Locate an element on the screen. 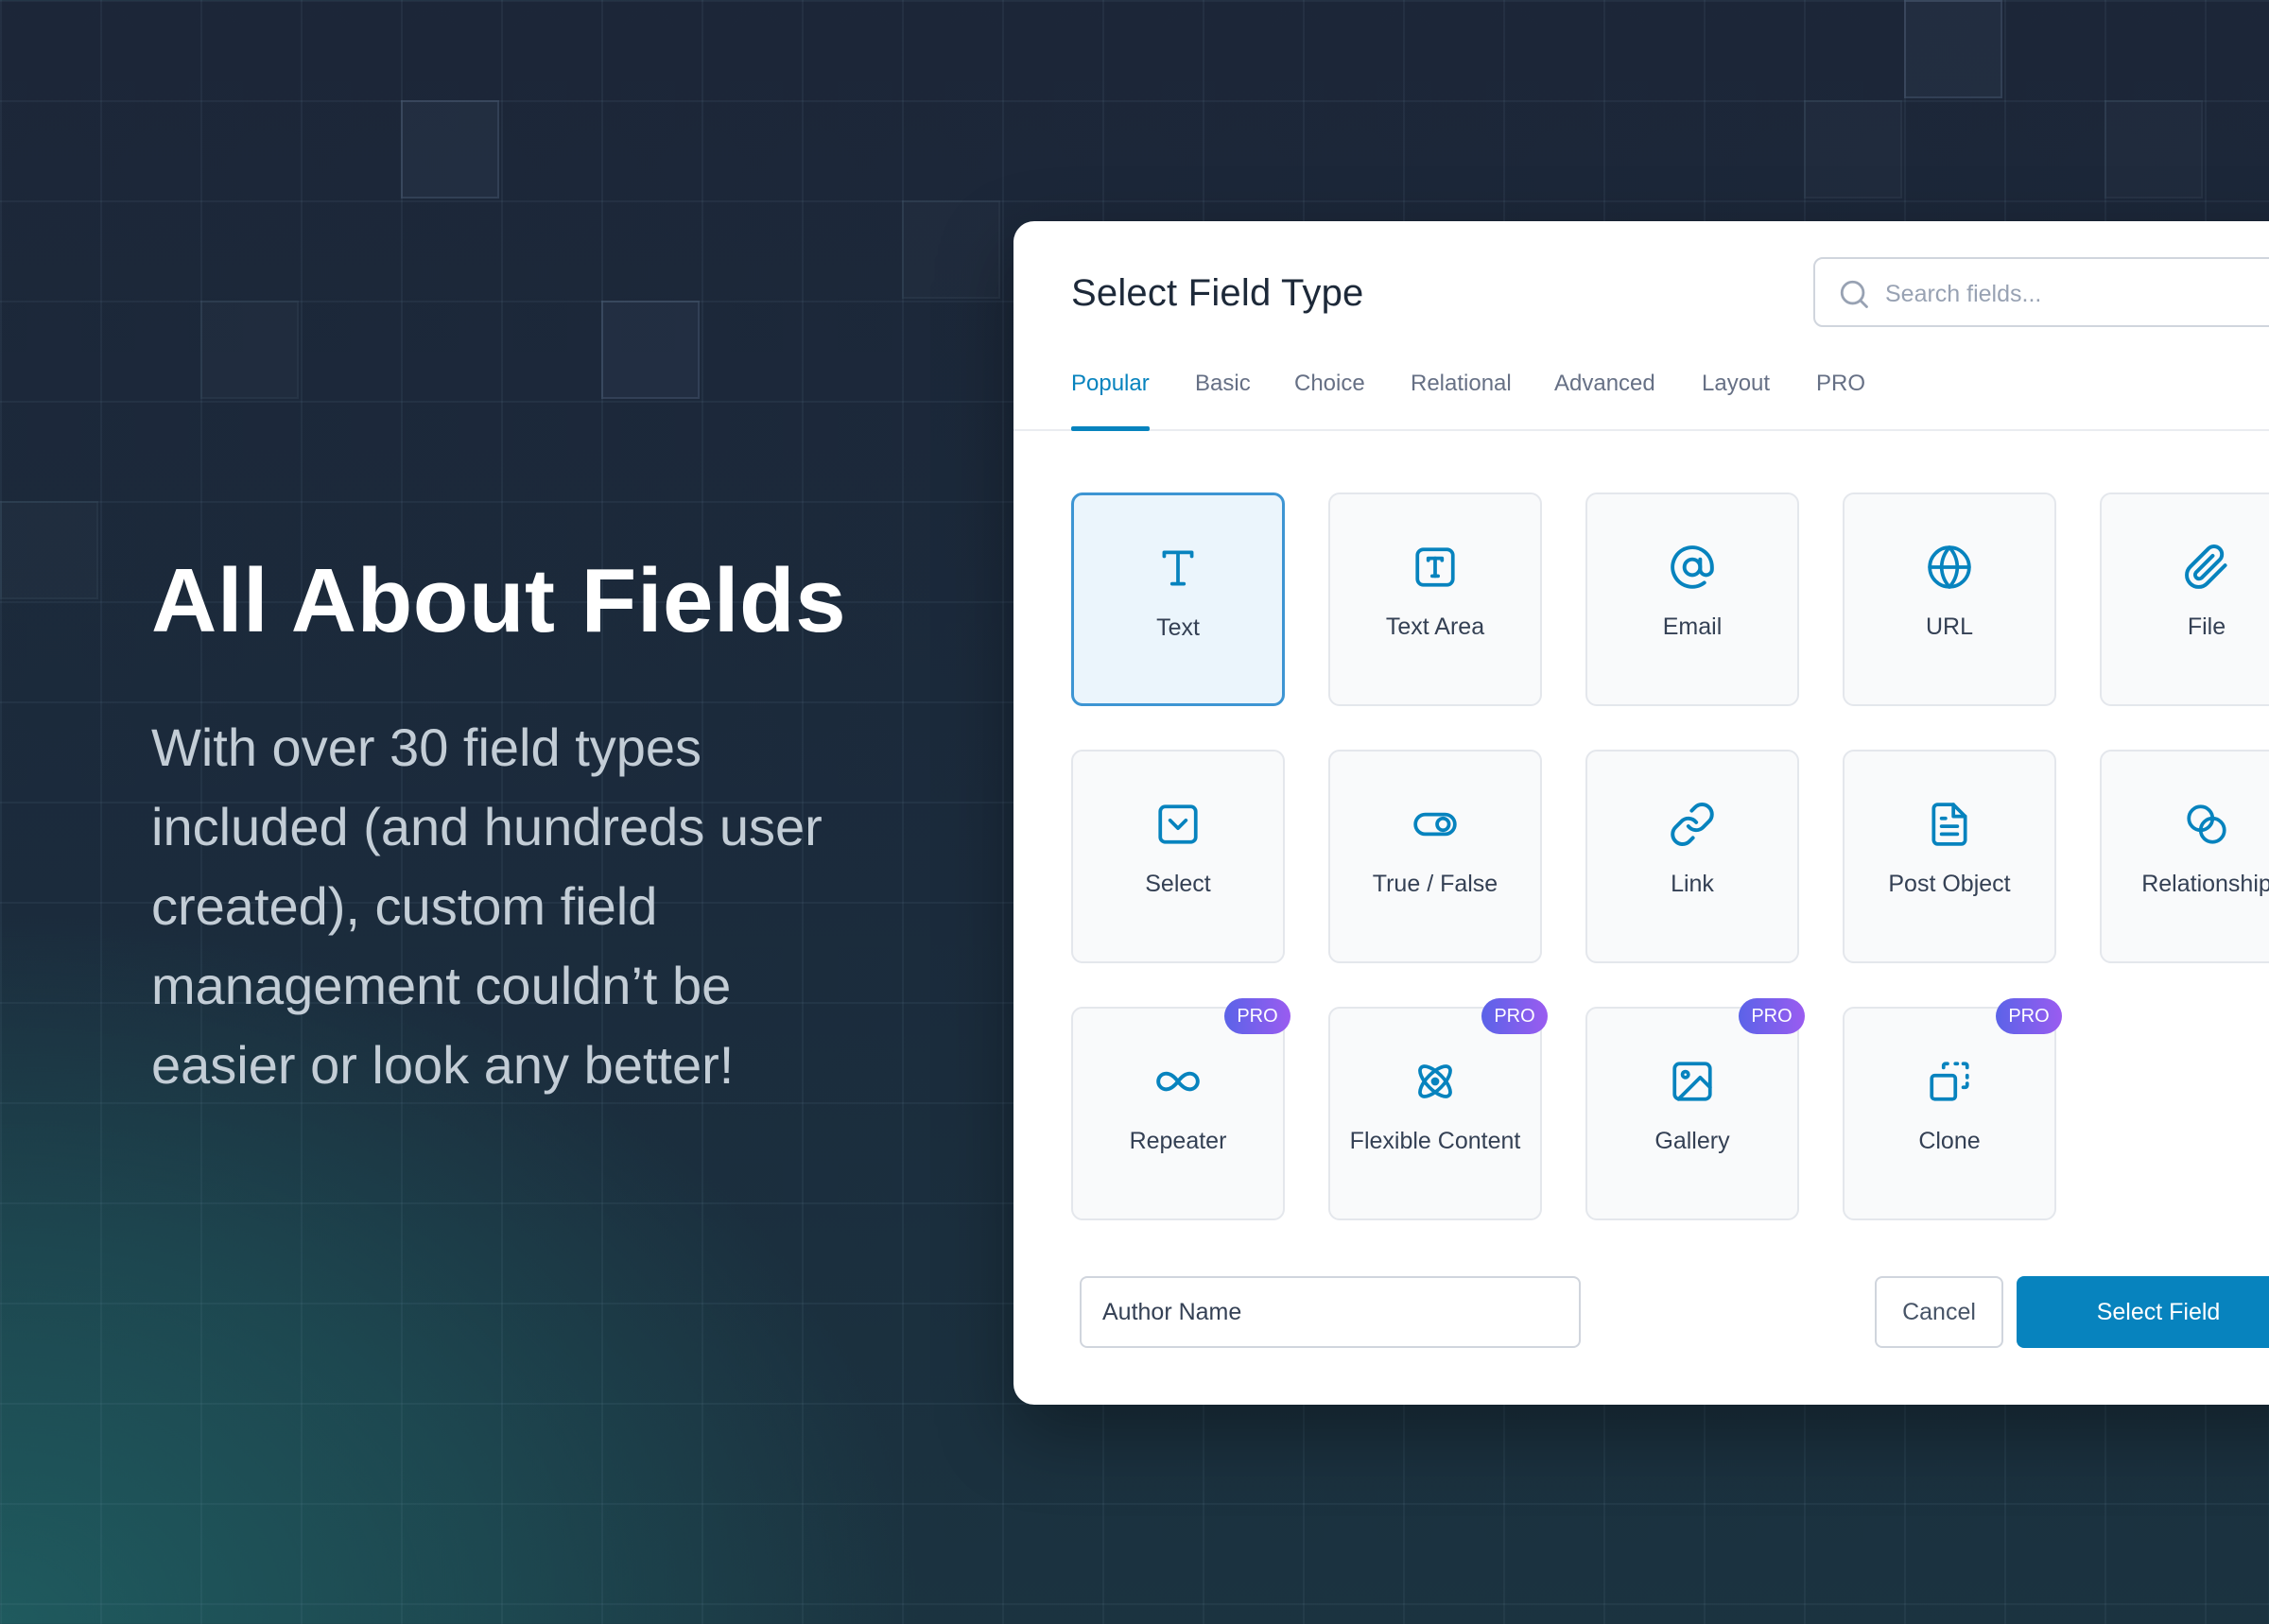 The width and height of the screenshot is (2269, 1624). field-card-label: Link is located at coordinates (1693, 884).